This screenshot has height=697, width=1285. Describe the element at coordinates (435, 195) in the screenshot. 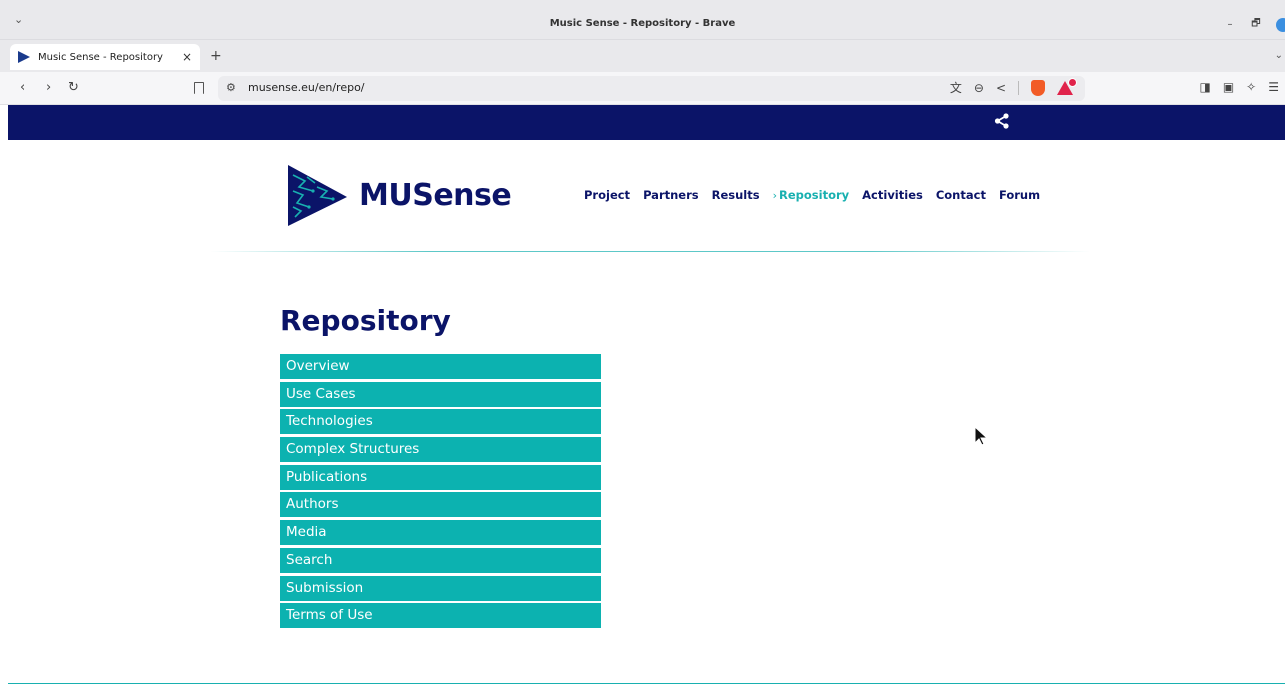

I see `logo-text: MUSense` at that location.